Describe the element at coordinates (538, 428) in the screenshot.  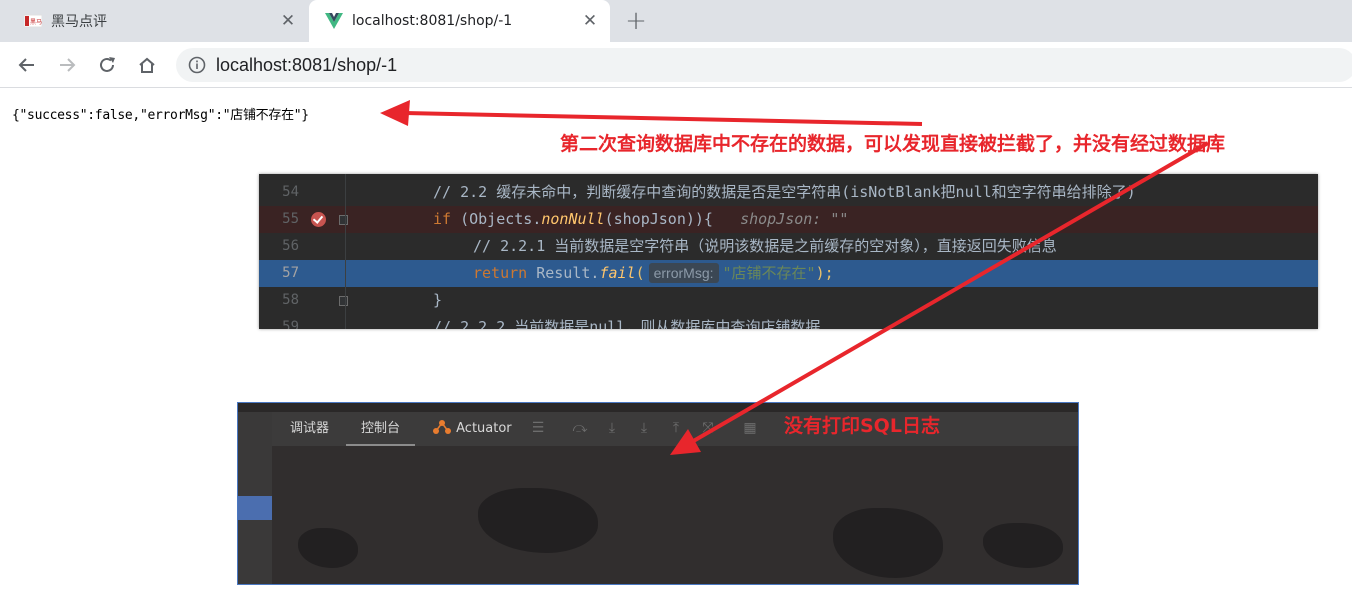
I see `menu-icon: ☰` at that location.